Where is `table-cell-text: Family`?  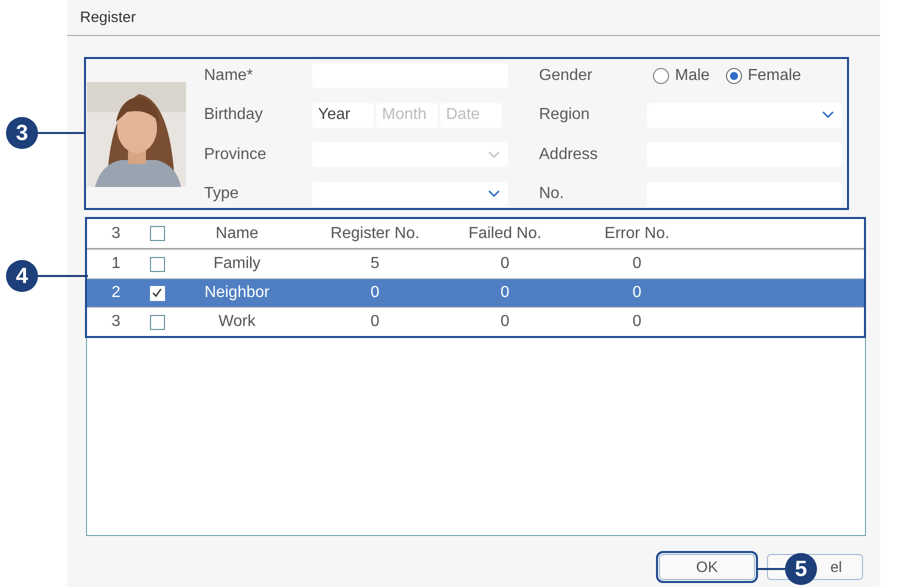 table-cell-text: Family is located at coordinates (237, 264).